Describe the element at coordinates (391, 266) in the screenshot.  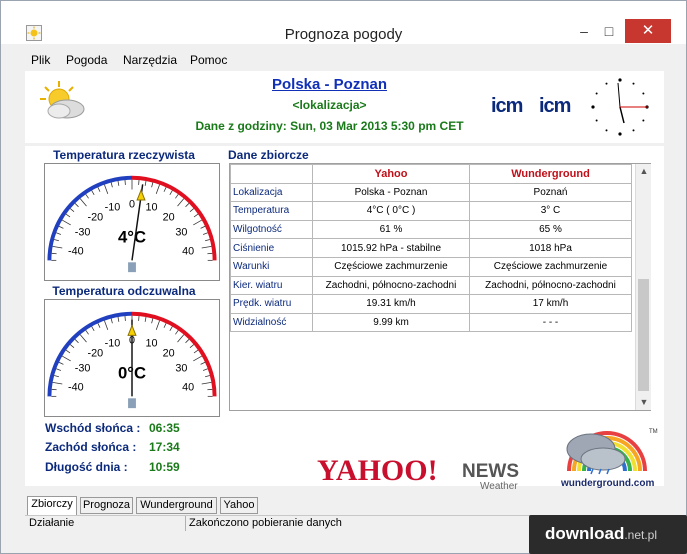
I see `row-yahoo-value: Częściowe zachmurzenie` at that location.